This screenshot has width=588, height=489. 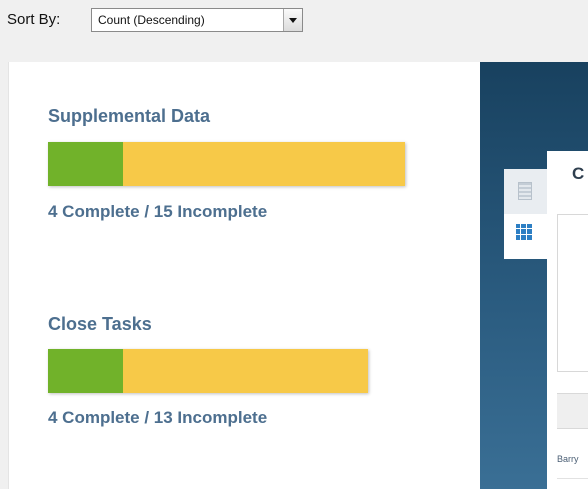 What do you see at coordinates (578, 173) in the screenshot?
I see `card-title: C` at bounding box center [578, 173].